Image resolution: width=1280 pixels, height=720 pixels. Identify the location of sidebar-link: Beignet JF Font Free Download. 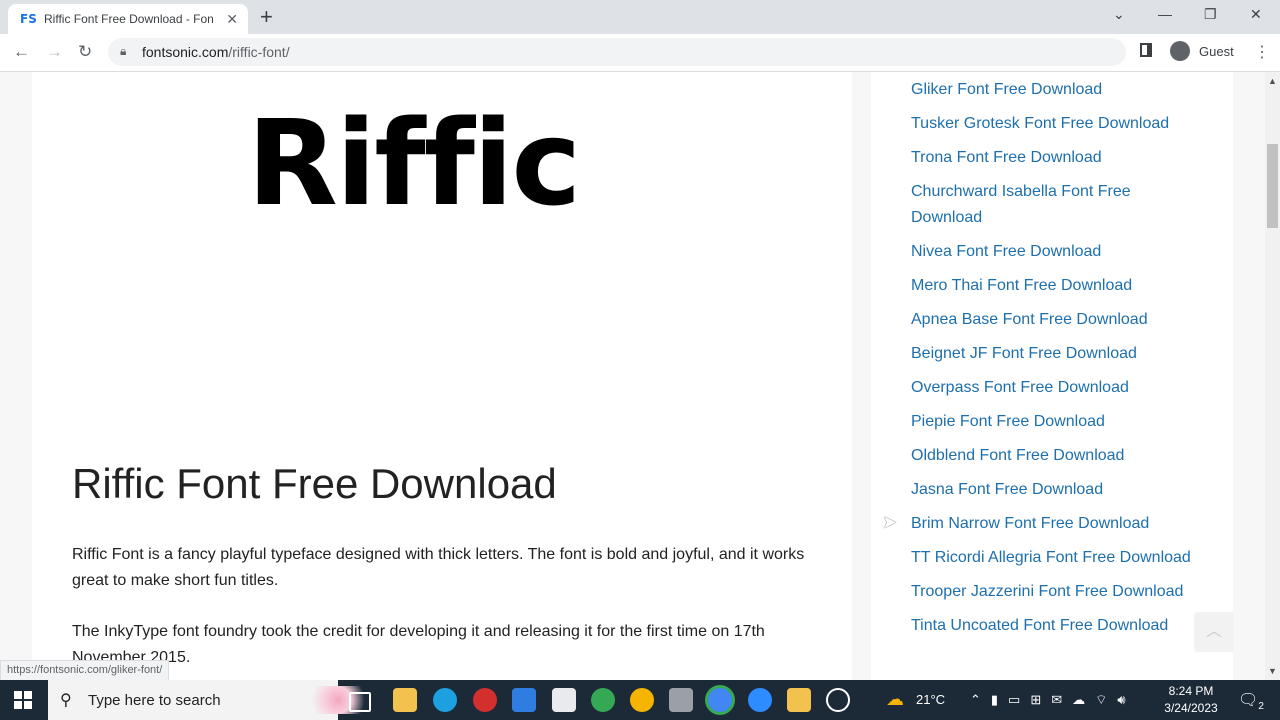
(1051, 354).